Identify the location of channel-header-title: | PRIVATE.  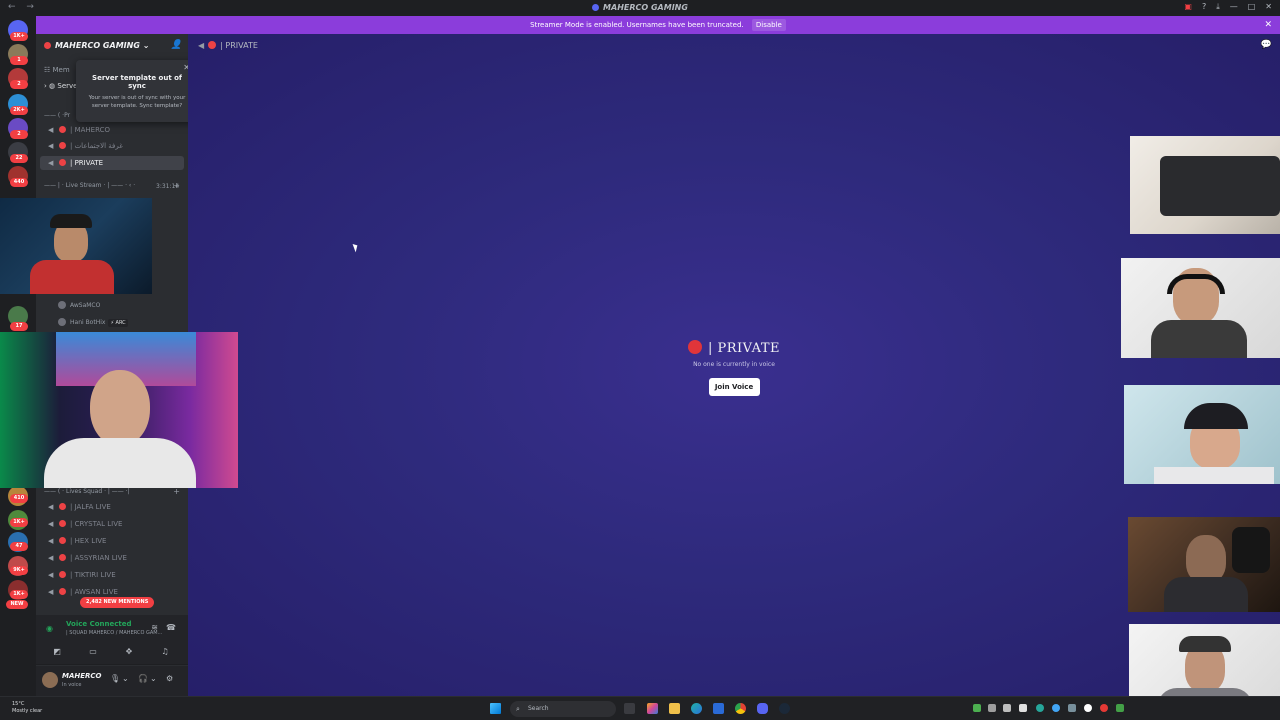
(239, 45).